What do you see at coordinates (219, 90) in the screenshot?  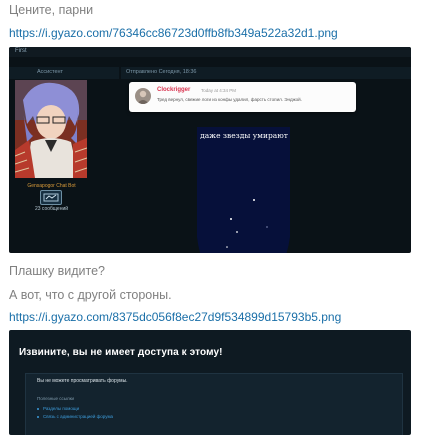 I see `notification-time: Today at 4:34 PM` at bounding box center [219, 90].